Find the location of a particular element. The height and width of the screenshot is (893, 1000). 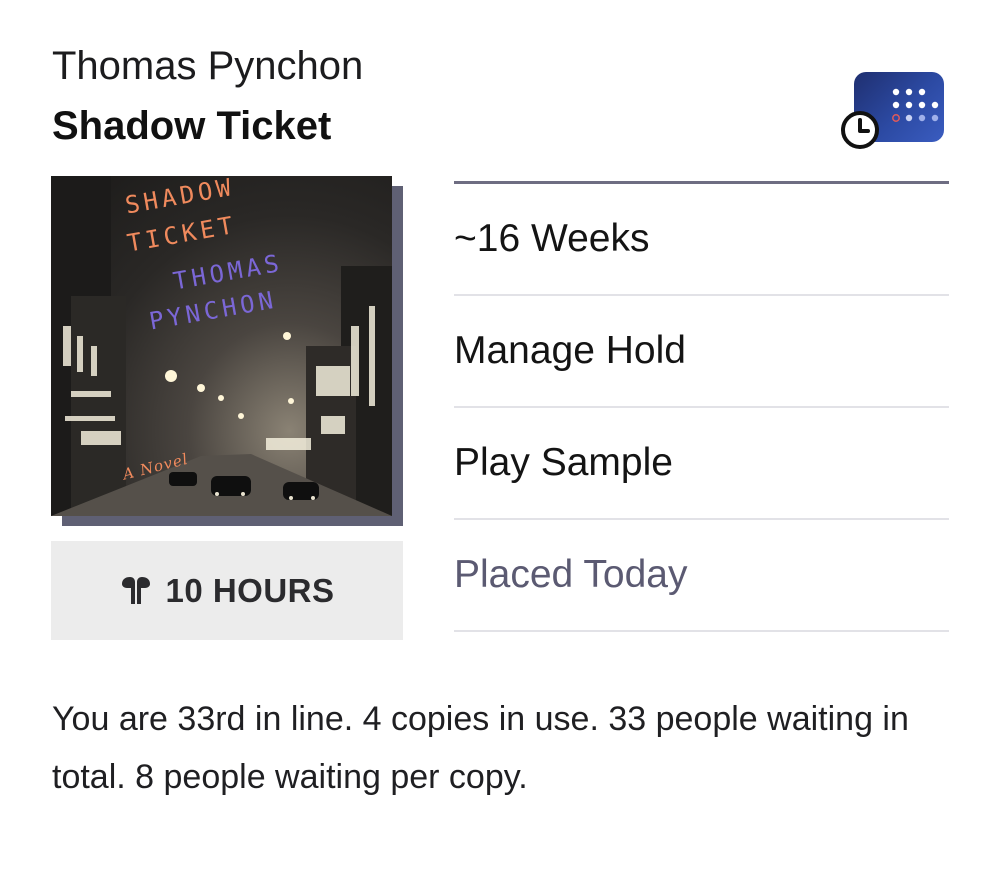

duration-label: 10 HOURS is located at coordinates (250, 590).